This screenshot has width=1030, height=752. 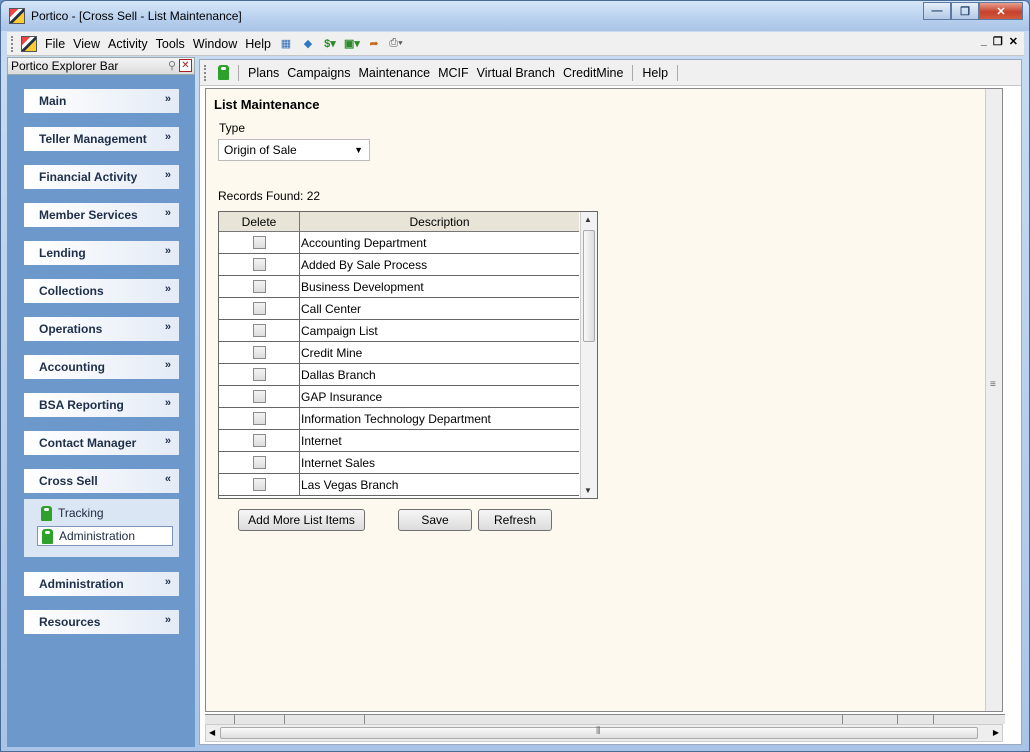 What do you see at coordinates (655, 73) in the screenshot?
I see `toolbar-help: Help` at bounding box center [655, 73].